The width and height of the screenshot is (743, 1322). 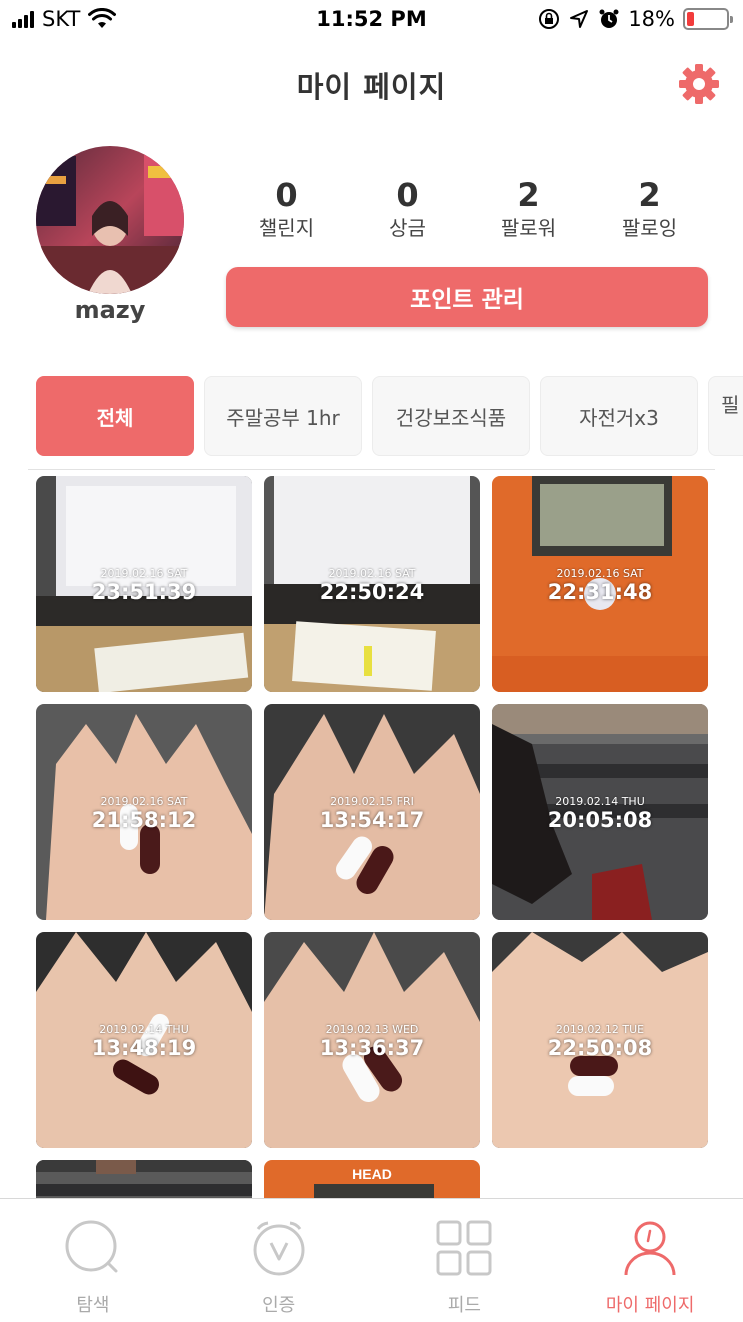 I want to click on photo-tile: 2019.02.16 SAT 21:58:12, so click(x=144, y=812).